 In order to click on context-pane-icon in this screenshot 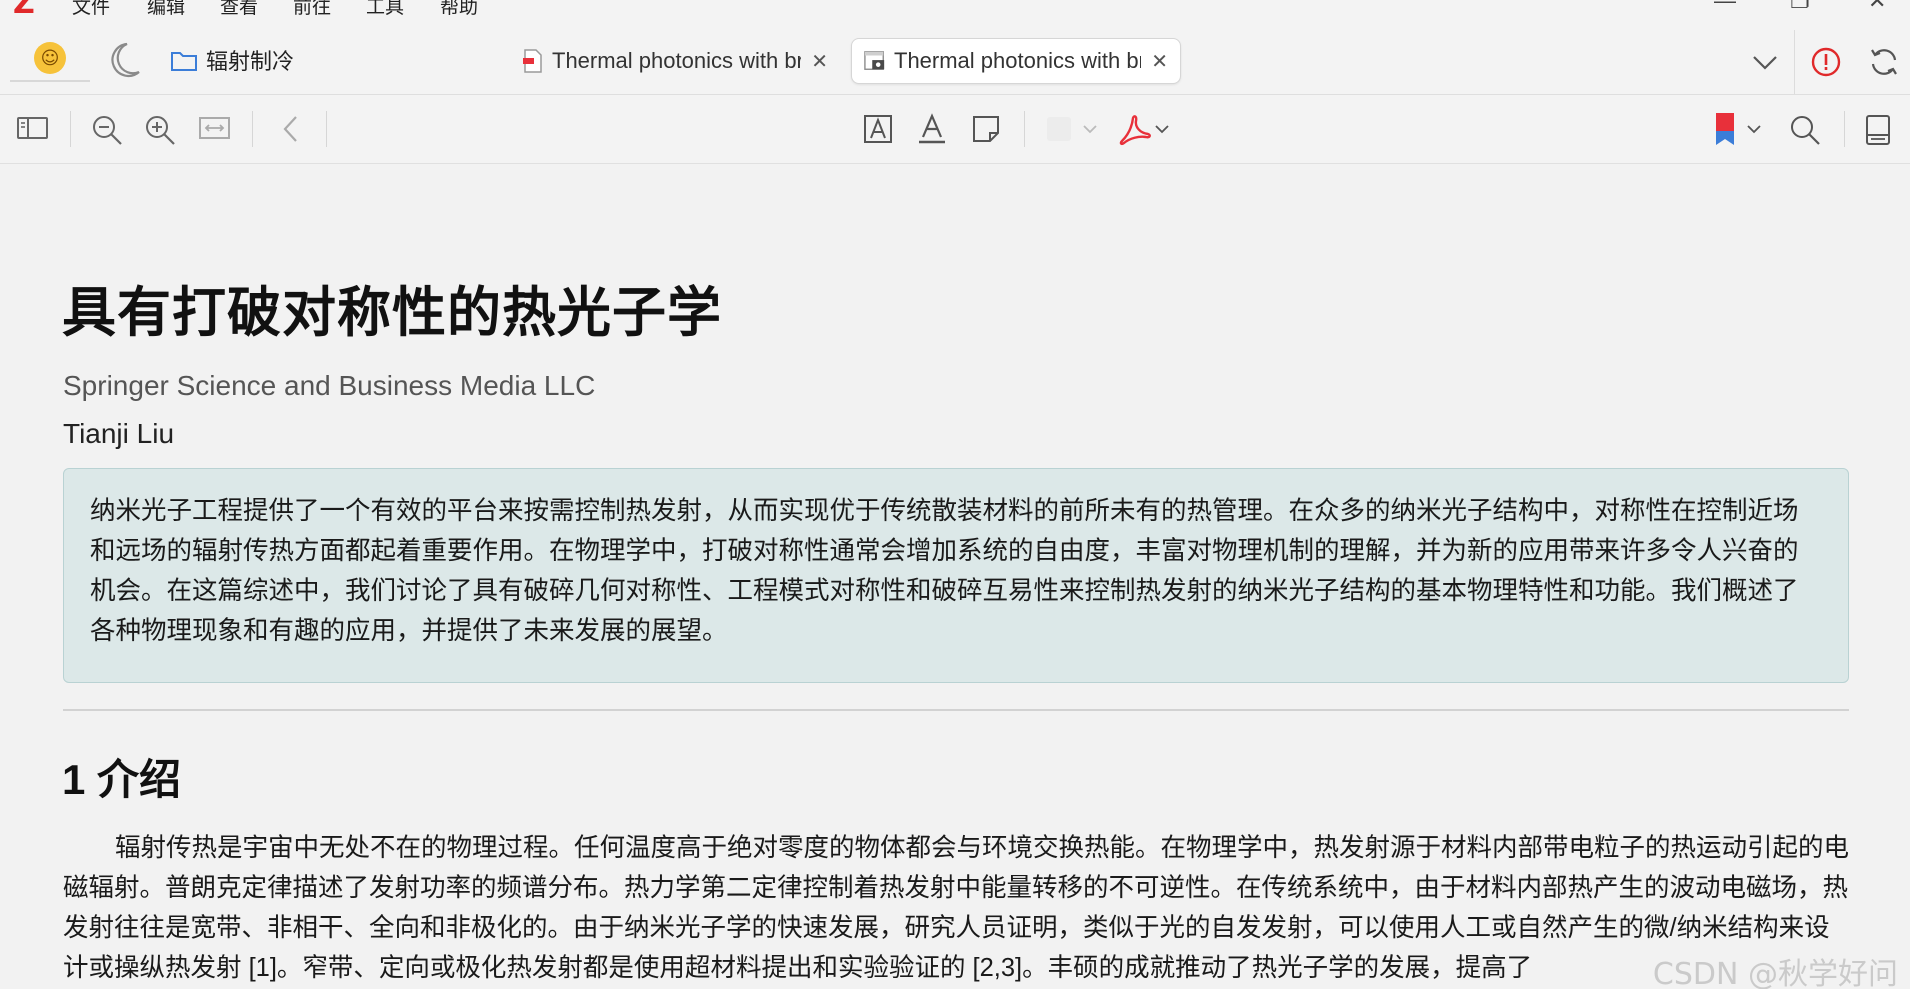, I will do `click(1878, 130)`.